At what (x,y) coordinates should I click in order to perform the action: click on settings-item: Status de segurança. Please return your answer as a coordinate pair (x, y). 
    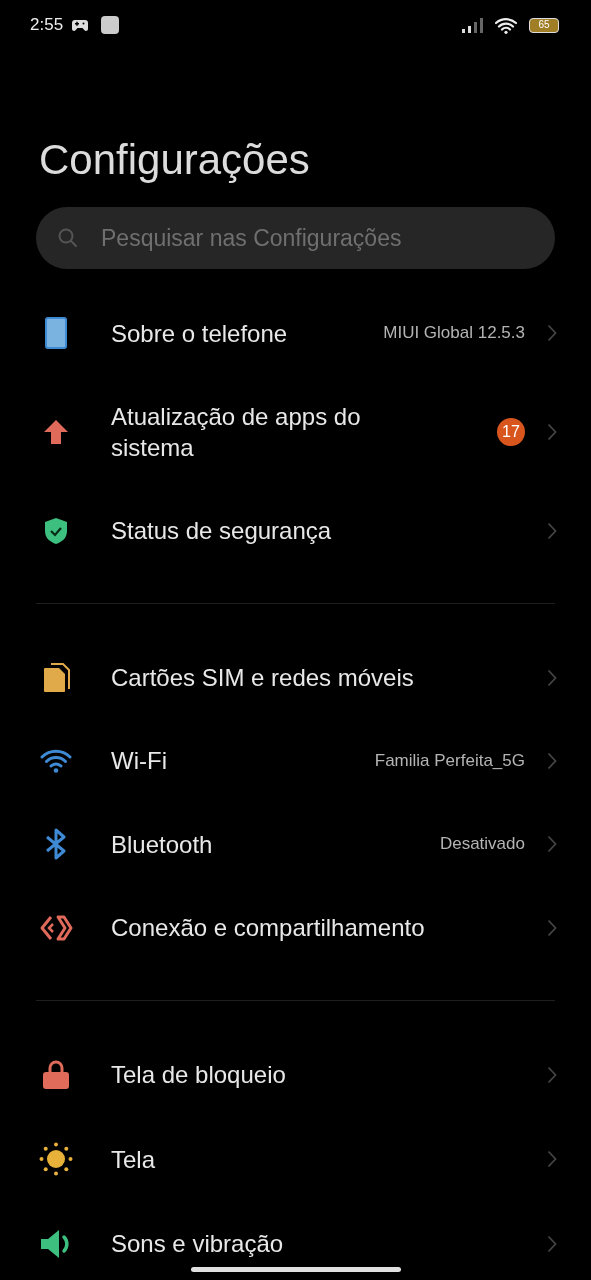
    Looking at the image, I should click on (295, 530).